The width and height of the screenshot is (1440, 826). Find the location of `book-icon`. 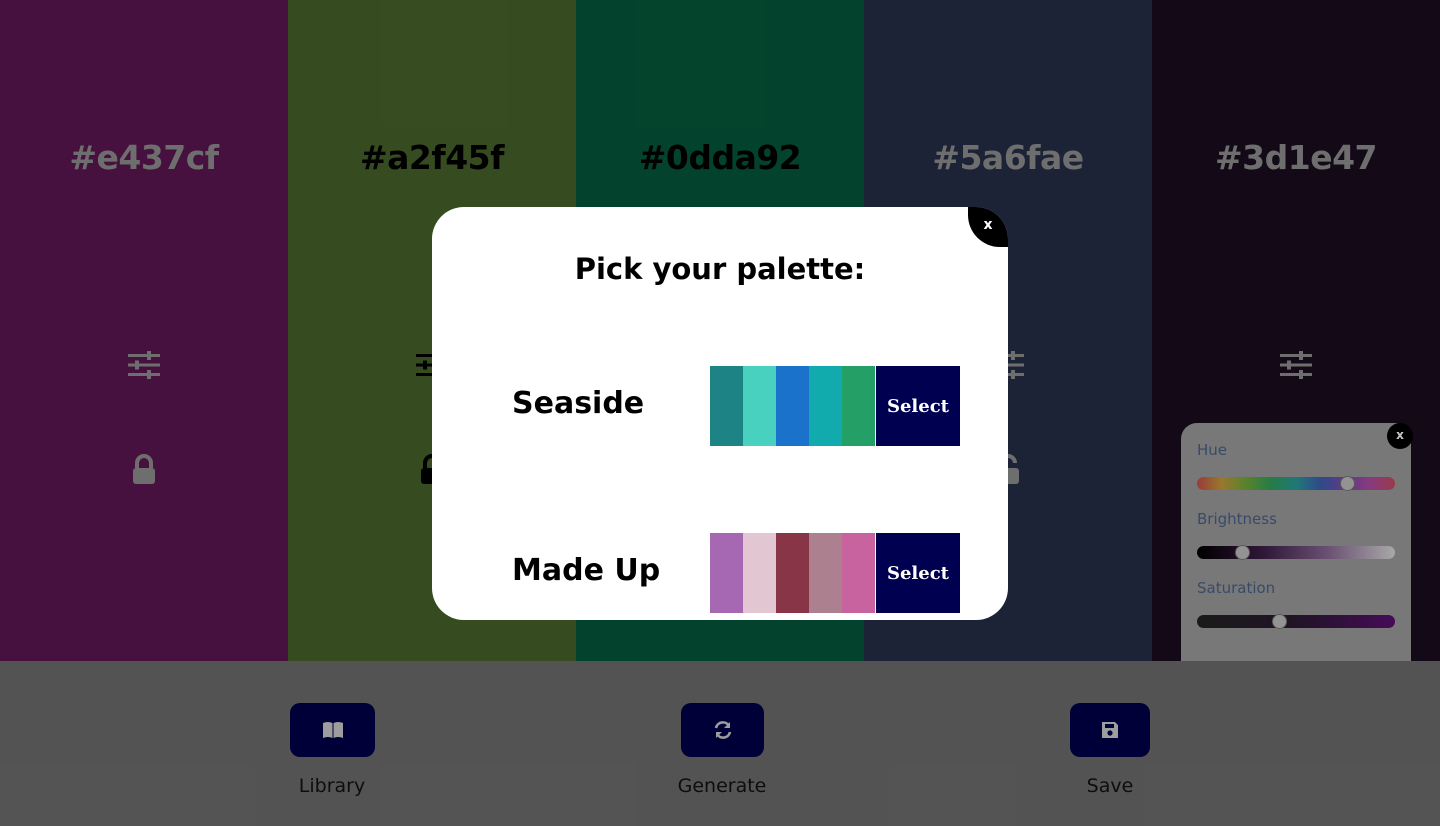

book-icon is located at coordinates (332, 730).